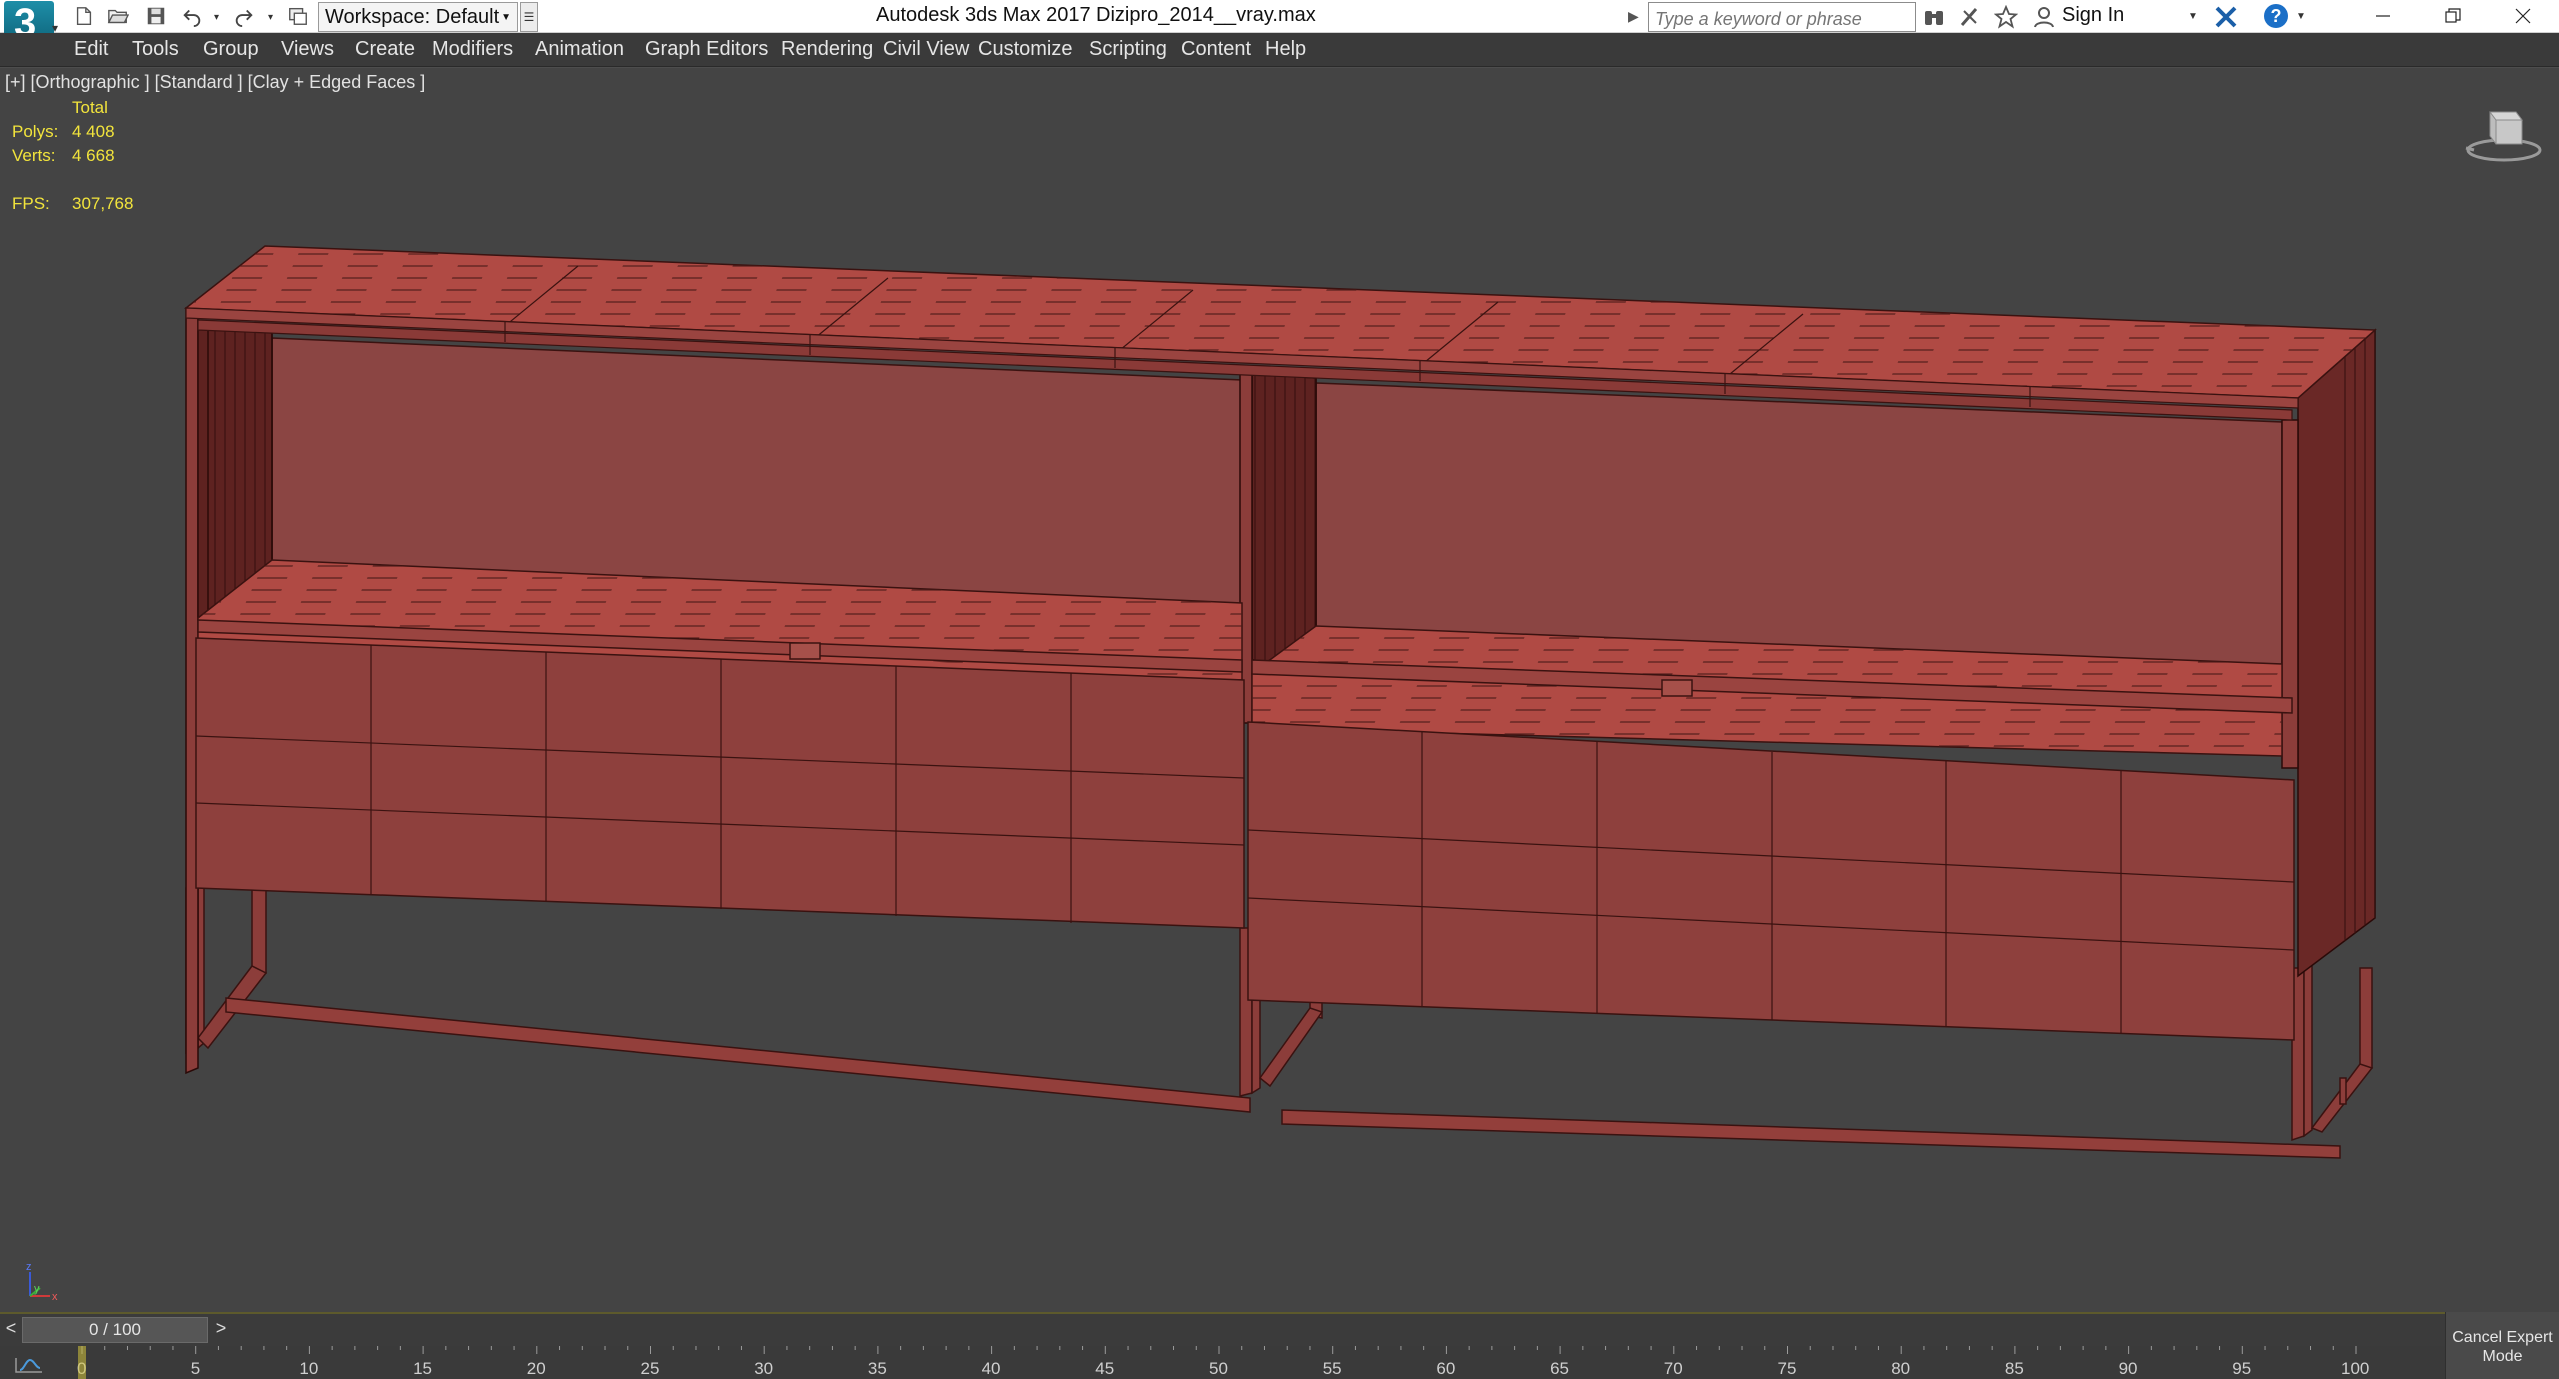 The width and height of the screenshot is (2559, 1379). Describe the element at coordinates (82, 1362) in the screenshot. I see `current-frame-marker` at that location.